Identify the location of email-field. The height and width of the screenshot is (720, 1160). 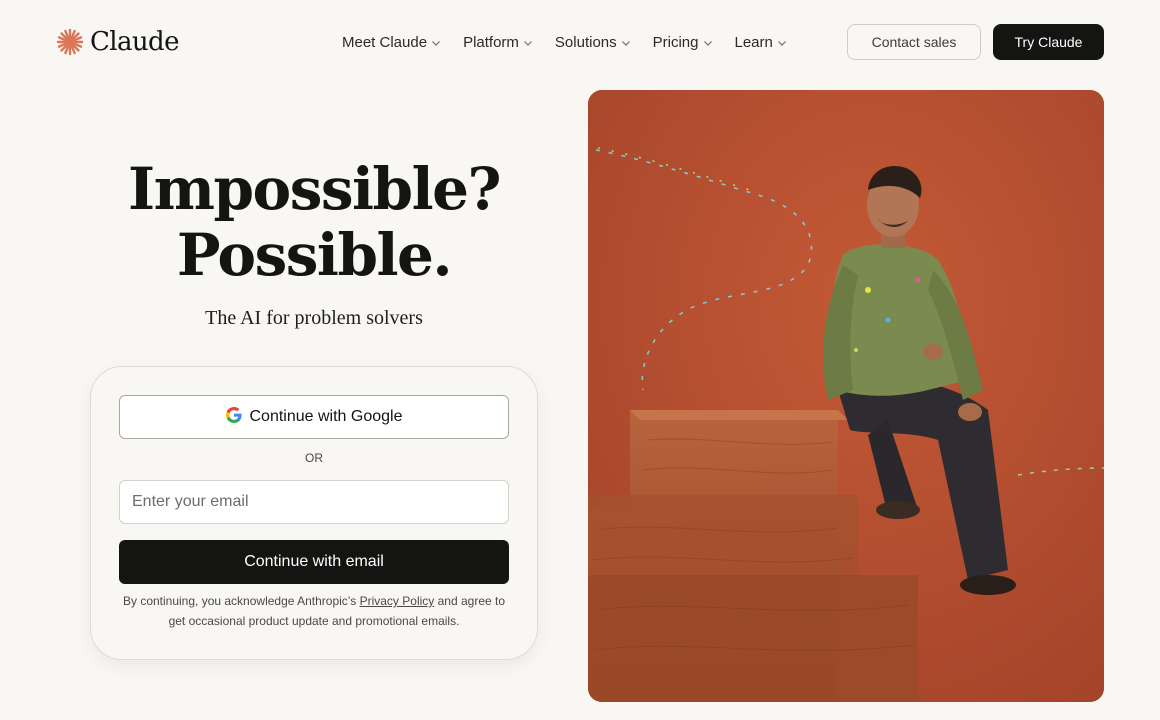
(314, 502).